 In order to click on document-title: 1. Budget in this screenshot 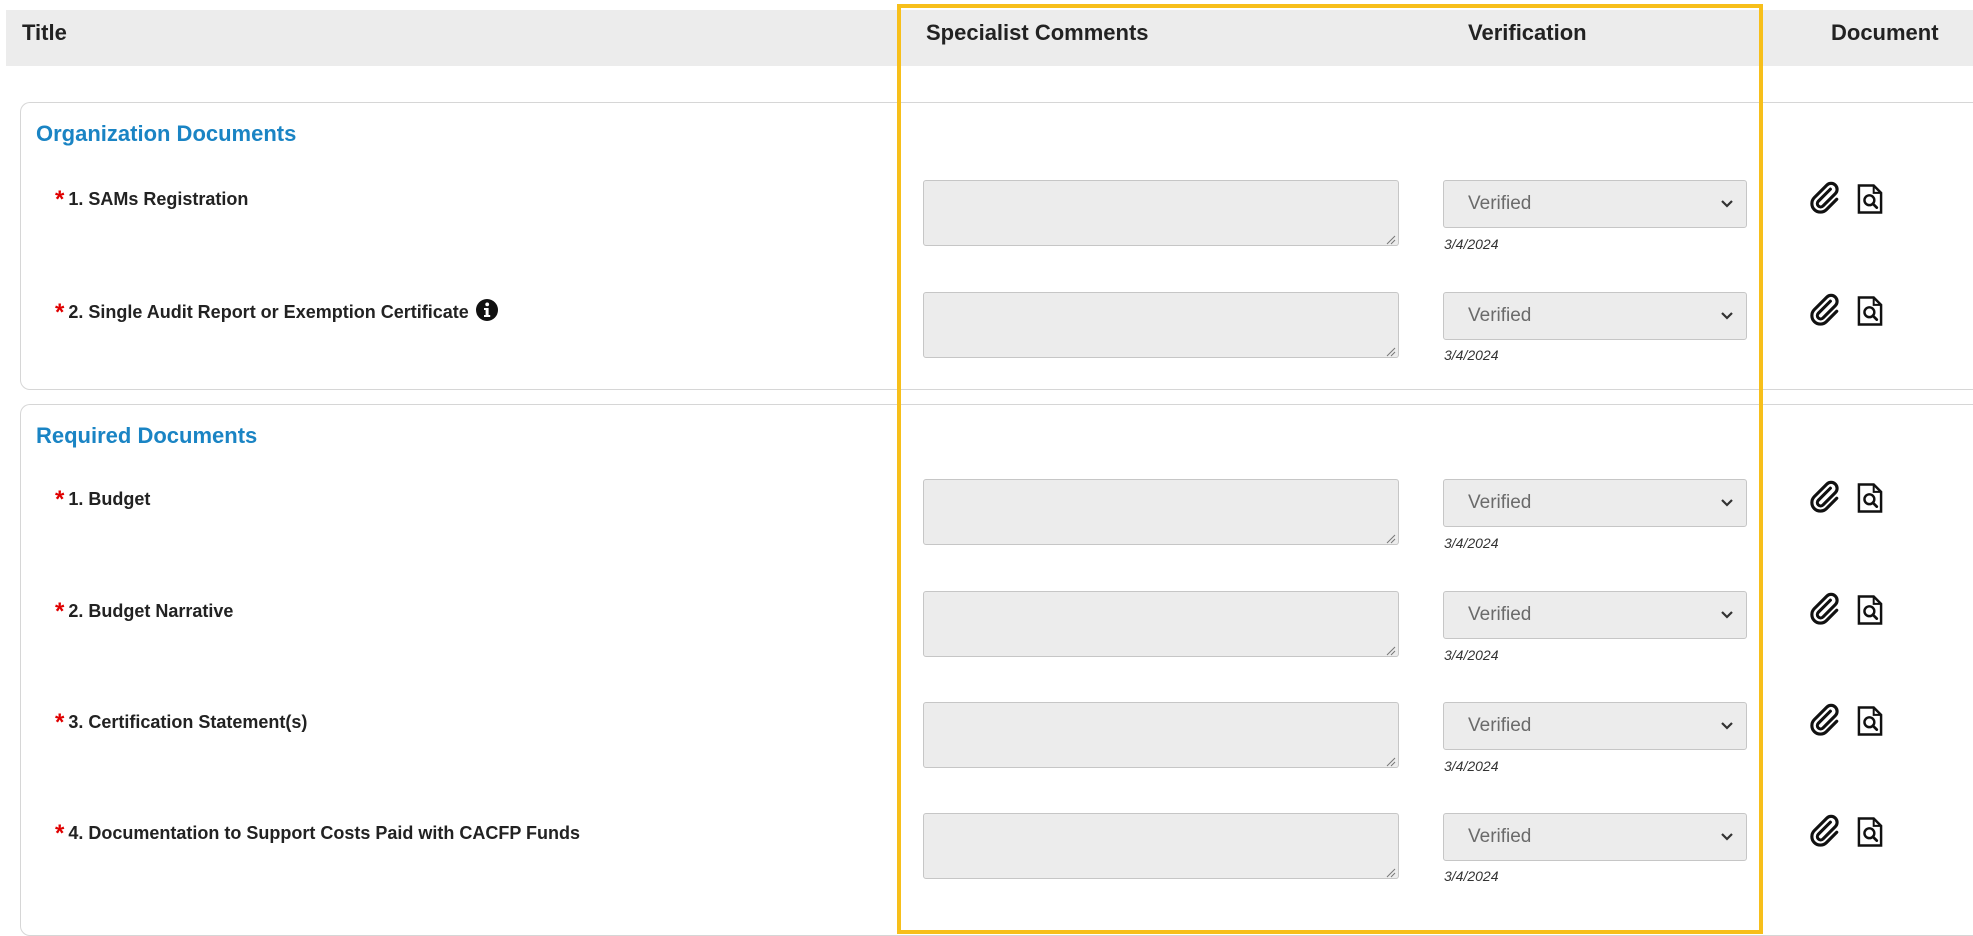, I will do `click(109, 499)`.